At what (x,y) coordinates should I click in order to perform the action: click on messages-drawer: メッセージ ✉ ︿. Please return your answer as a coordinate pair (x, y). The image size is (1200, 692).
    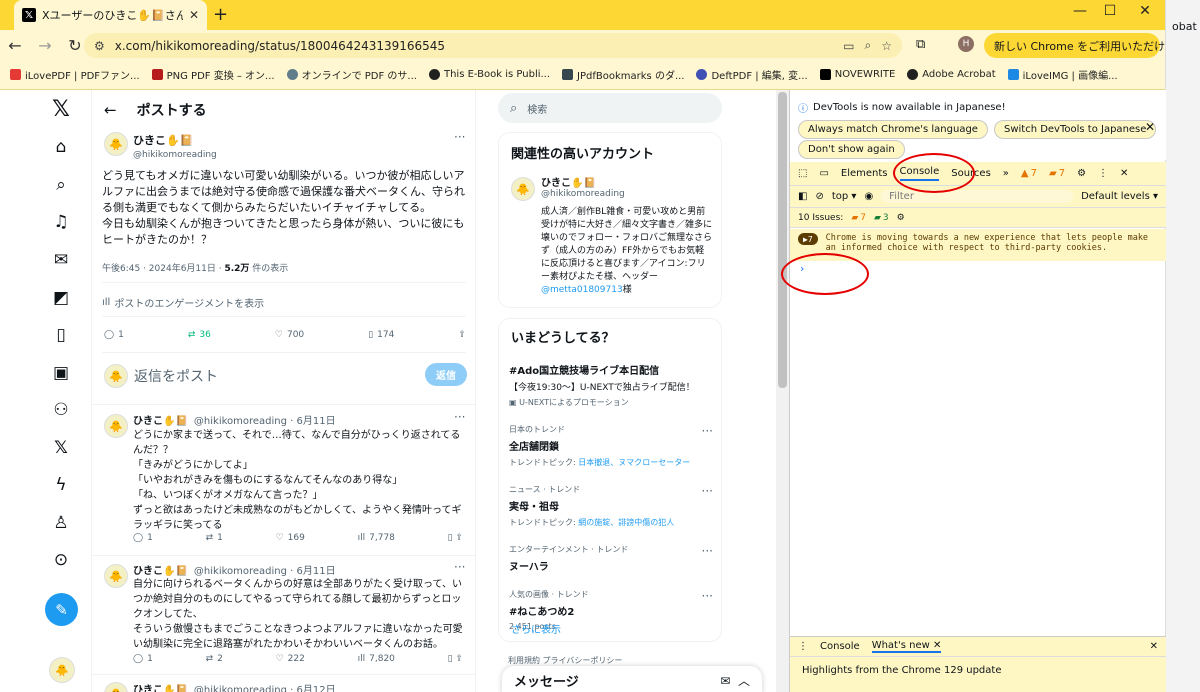
    Looking at the image, I should click on (632, 679).